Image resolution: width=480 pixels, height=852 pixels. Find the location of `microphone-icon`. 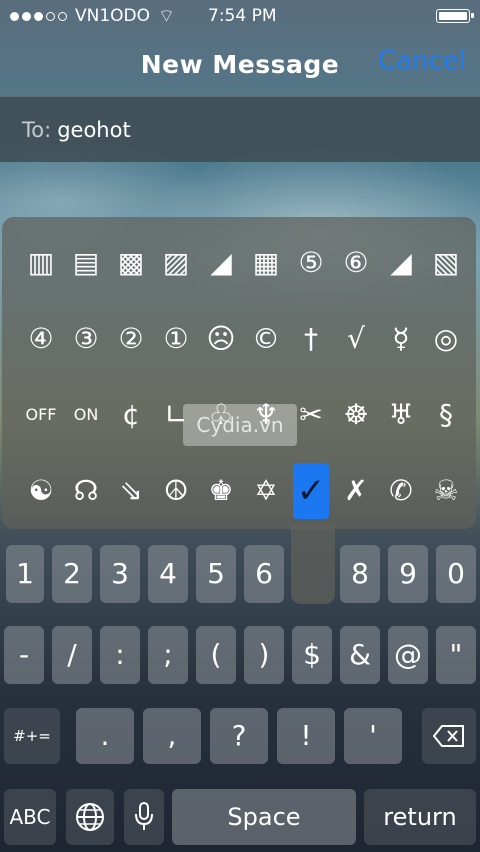

microphone-icon is located at coordinates (144, 816).